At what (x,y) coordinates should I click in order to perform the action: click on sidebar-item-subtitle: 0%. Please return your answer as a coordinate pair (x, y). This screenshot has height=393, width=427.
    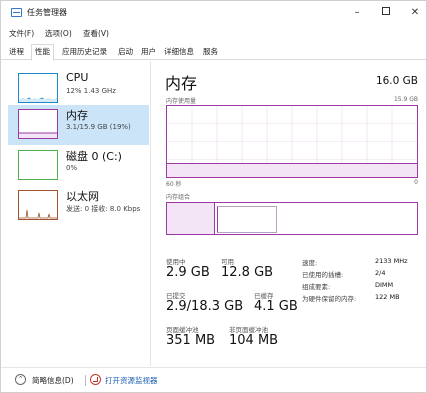
    Looking at the image, I should click on (72, 168).